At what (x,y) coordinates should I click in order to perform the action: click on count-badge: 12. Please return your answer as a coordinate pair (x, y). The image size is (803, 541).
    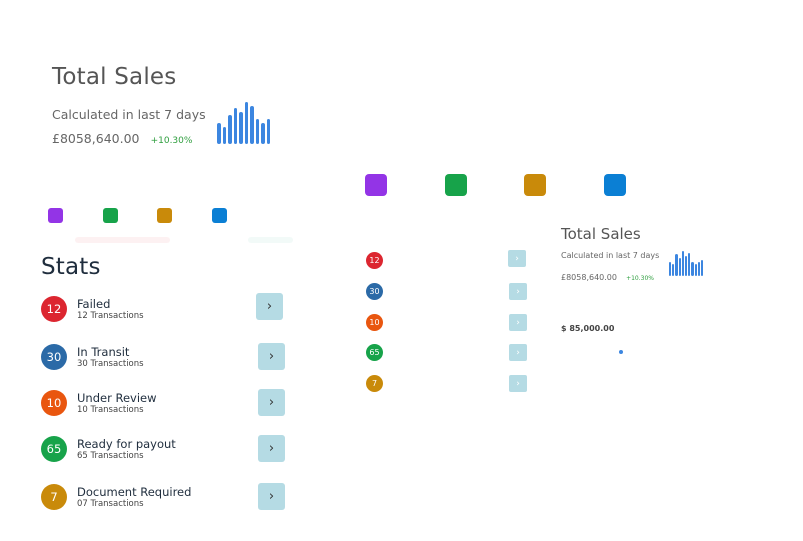
    Looking at the image, I should click on (54, 309).